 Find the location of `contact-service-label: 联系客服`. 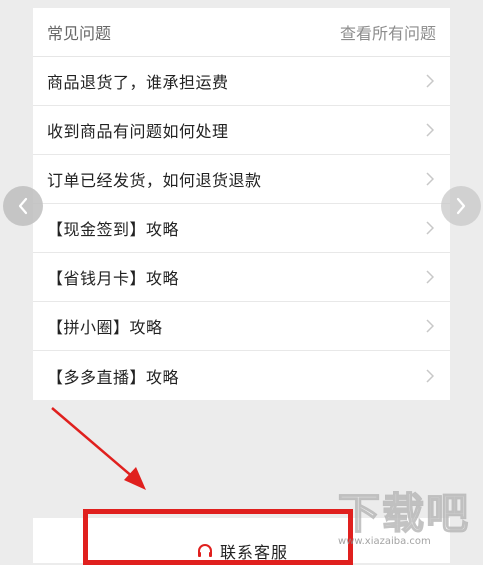

contact-service-label: 联系客服 is located at coordinates (254, 552).